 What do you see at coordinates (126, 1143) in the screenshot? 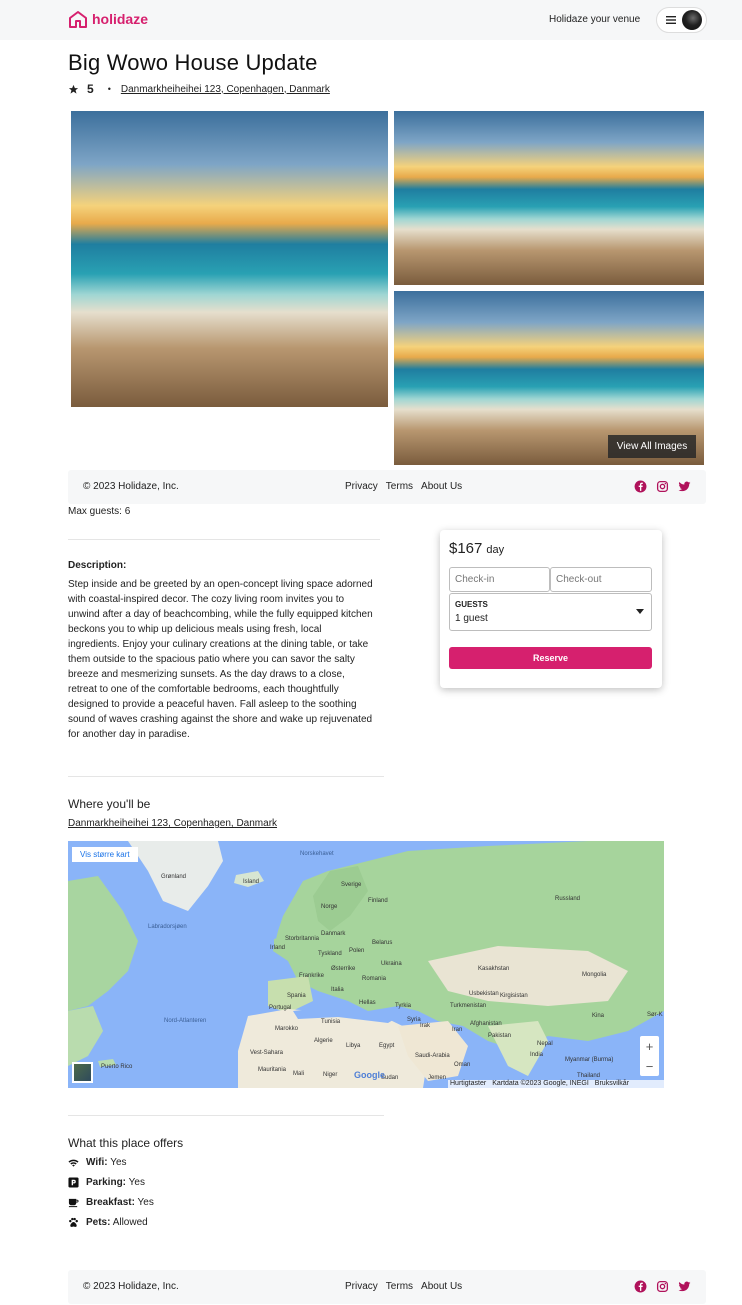
I see `offers-title: What this place offers` at bounding box center [126, 1143].